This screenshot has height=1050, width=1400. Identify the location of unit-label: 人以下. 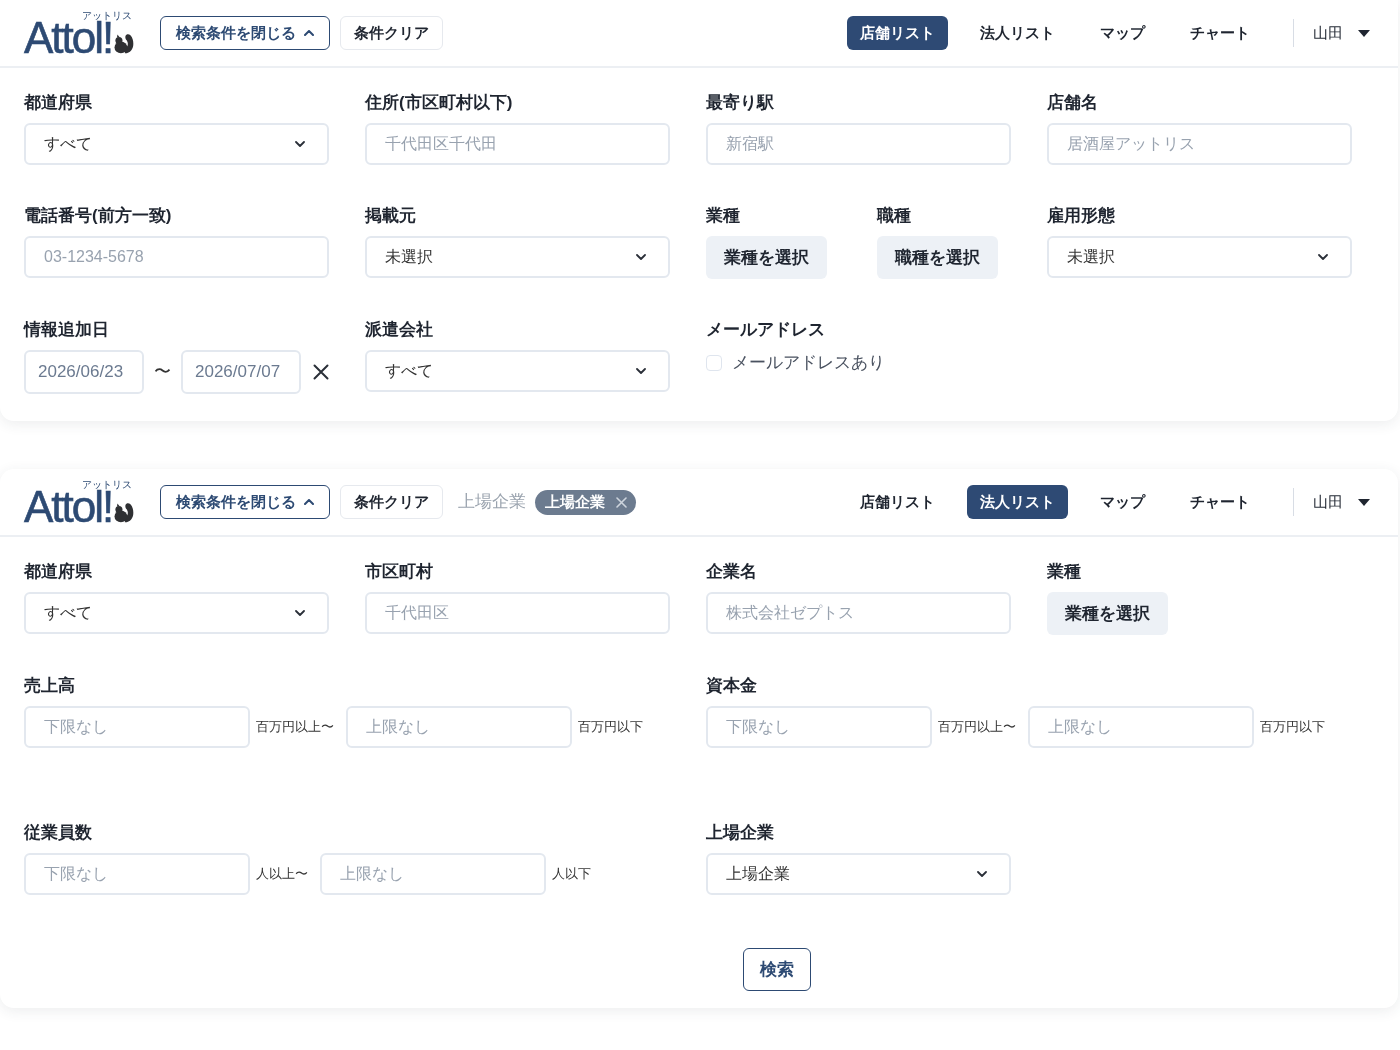
(571, 874).